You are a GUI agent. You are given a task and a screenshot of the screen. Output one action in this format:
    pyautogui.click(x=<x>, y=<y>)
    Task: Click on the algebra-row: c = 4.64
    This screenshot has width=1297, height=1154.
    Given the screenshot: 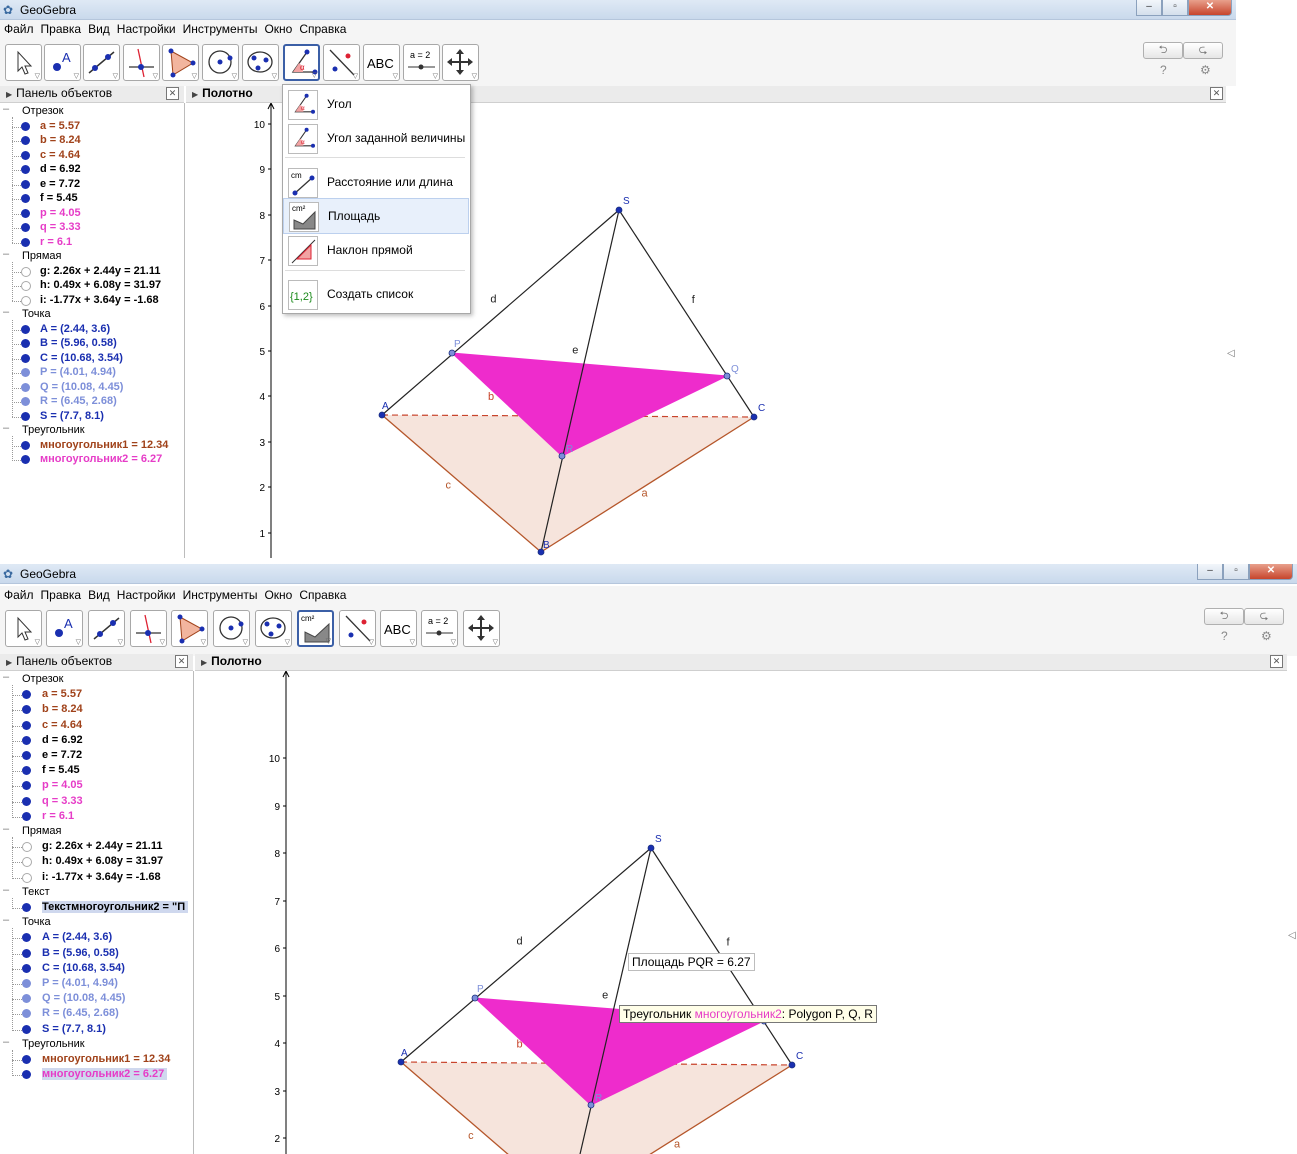 What is the action you would take?
    pyautogui.click(x=96, y=726)
    